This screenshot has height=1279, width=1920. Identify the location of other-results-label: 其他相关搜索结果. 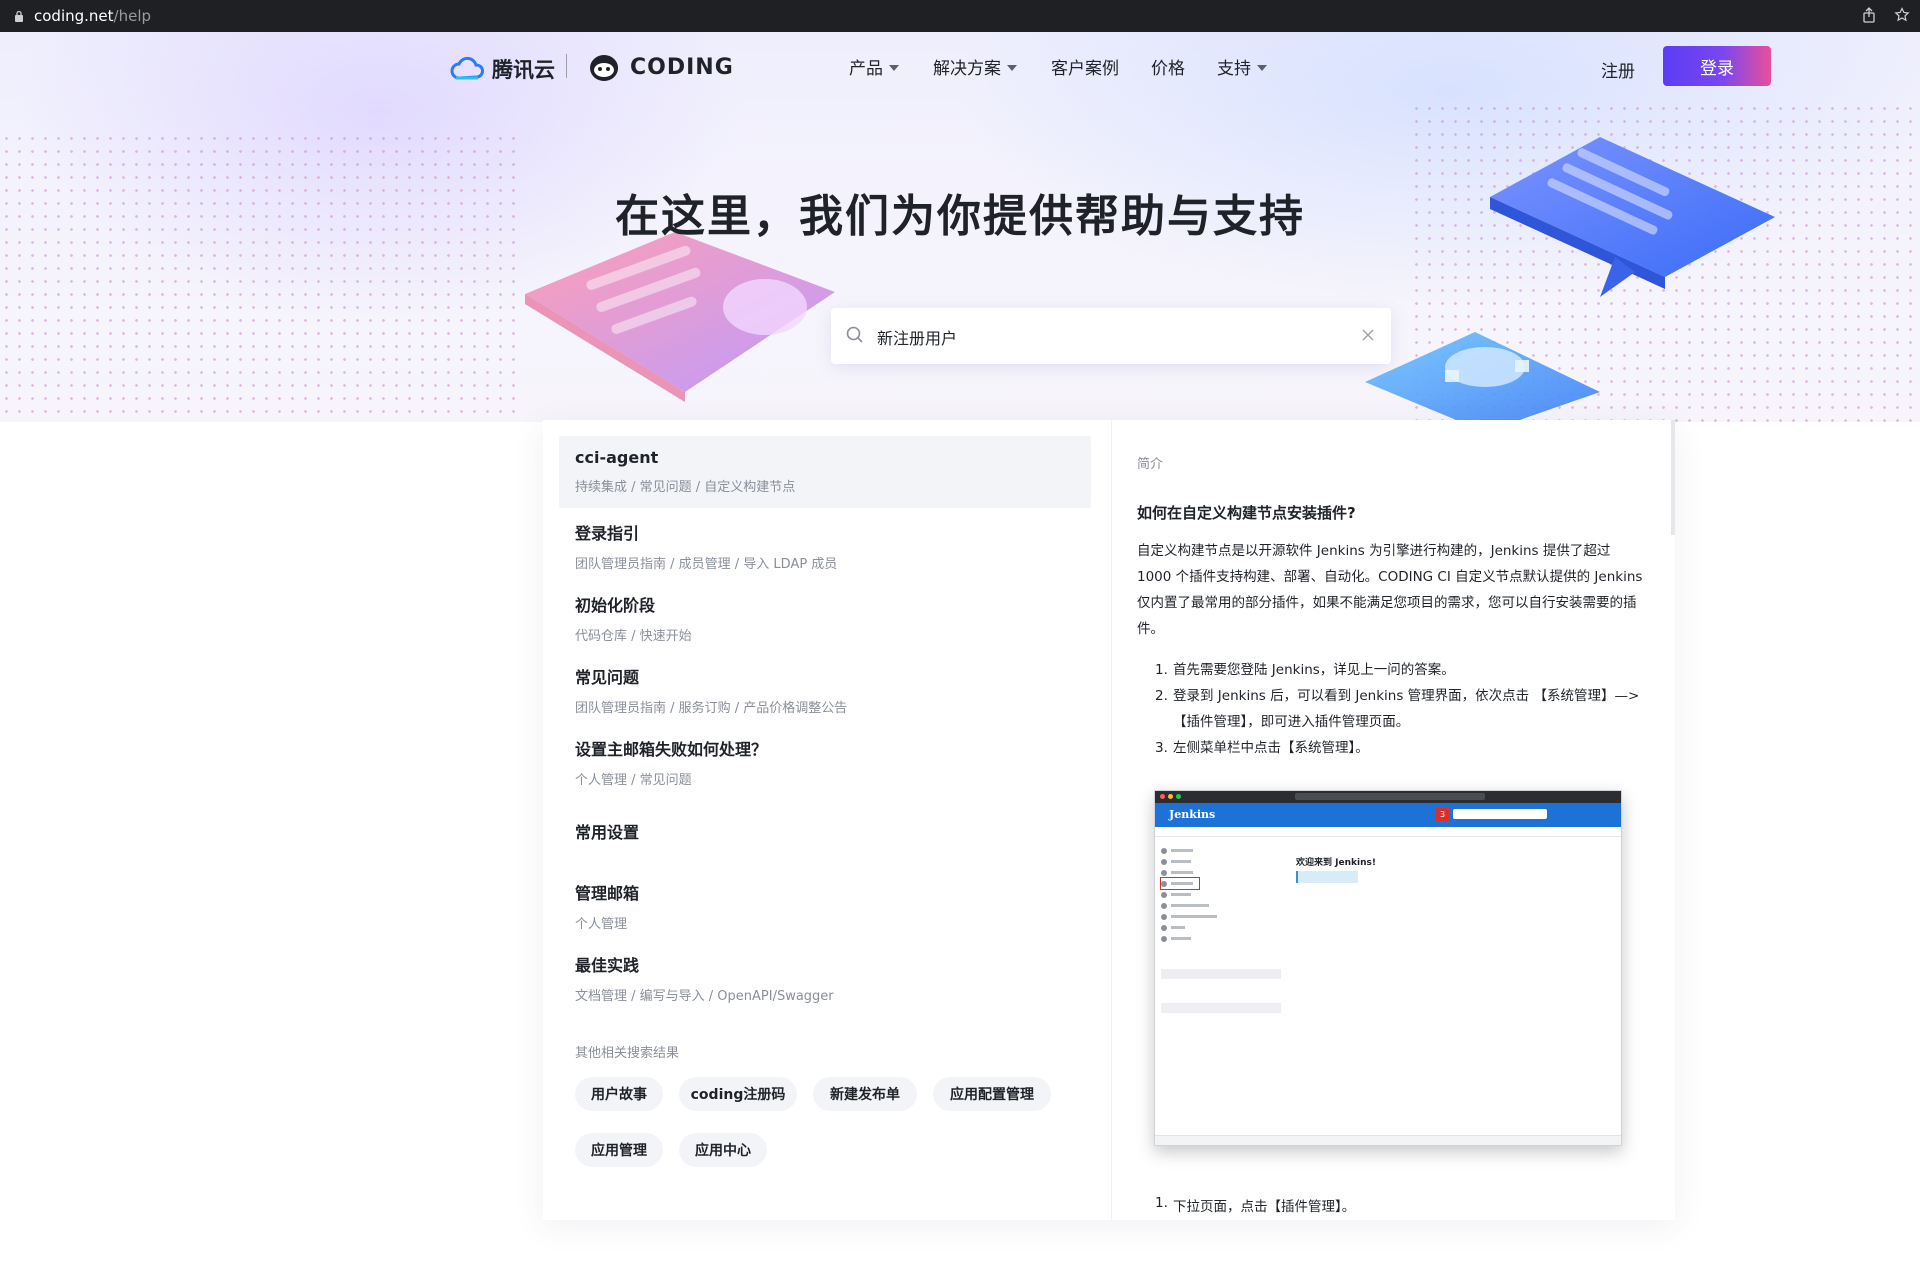
(627, 1053).